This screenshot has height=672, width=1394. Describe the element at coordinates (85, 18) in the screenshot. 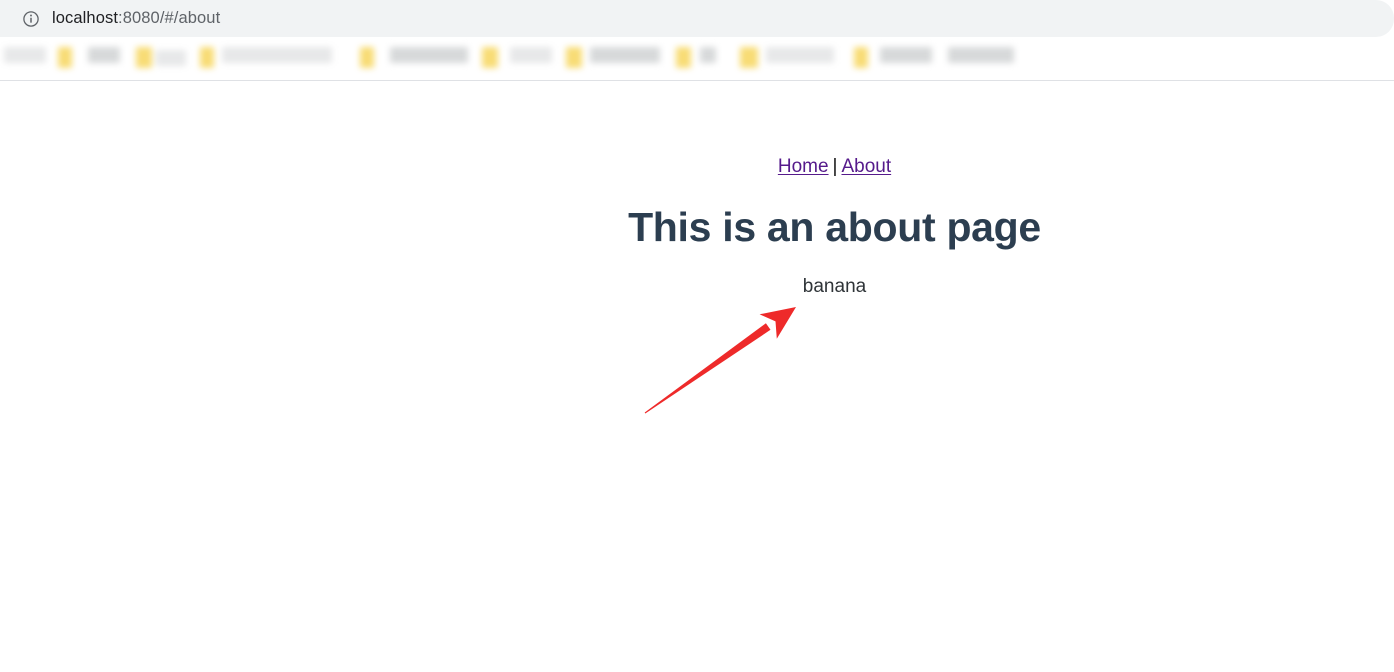

I see `url-host: localhost` at that location.